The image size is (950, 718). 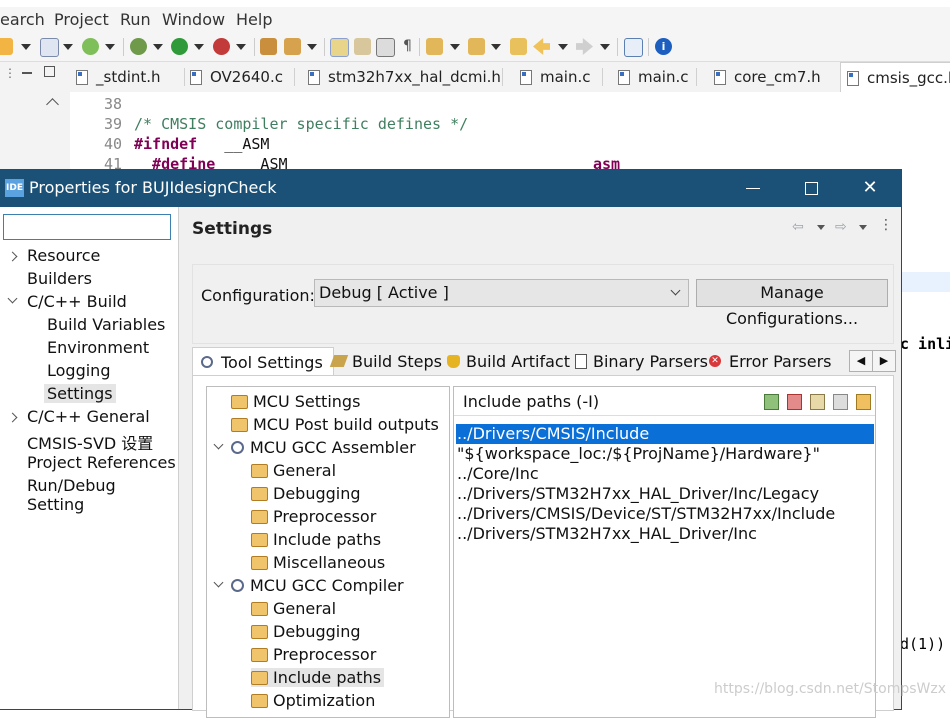 What do you see at coordinates (884, 361) in the screenshot?
I see `tabs-scroll-right-button: ▶` at bounding box center [884, 361].